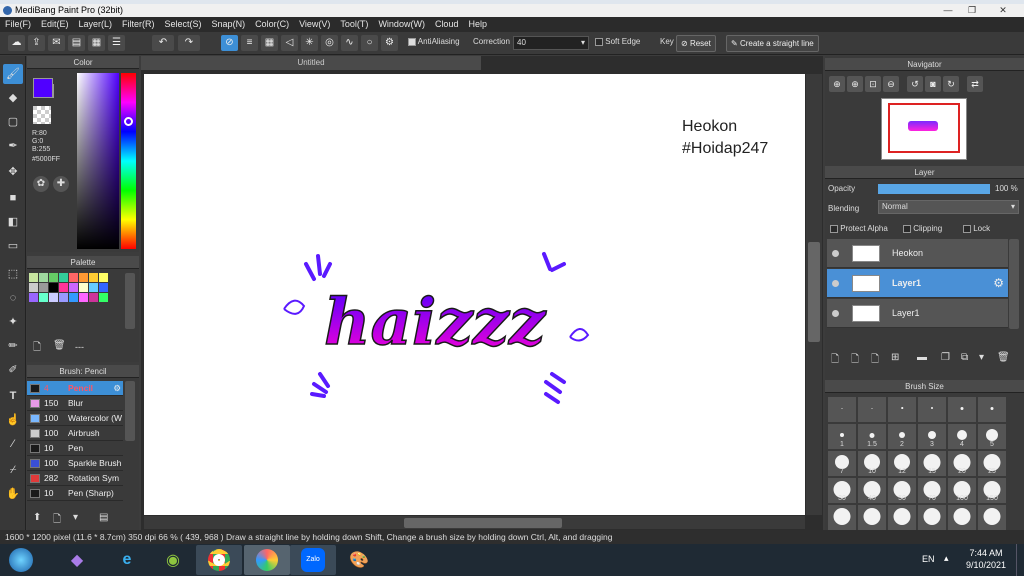  What do you see at coordinates (967, 228) in the screenshot?
I see `lock-check` at bounding box center [967, 228].